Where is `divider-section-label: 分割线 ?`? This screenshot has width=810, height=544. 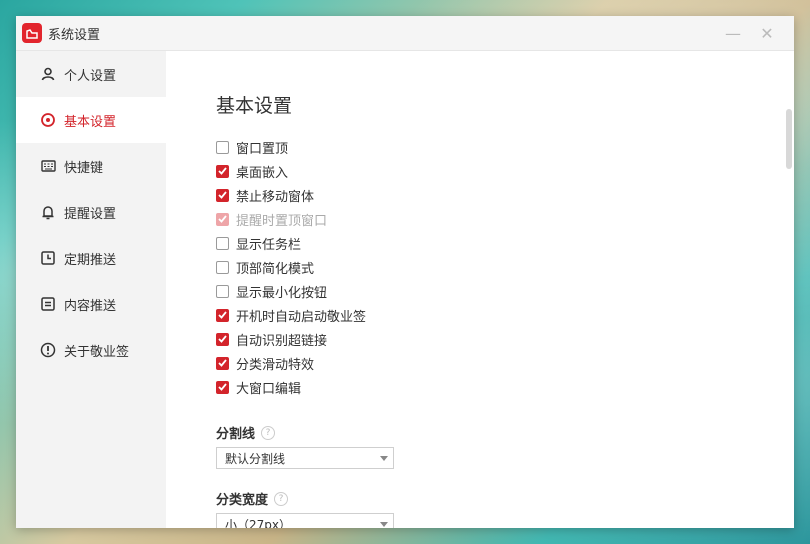 divider-section-label: 分割线 ? is located at coordinates (246, 432).